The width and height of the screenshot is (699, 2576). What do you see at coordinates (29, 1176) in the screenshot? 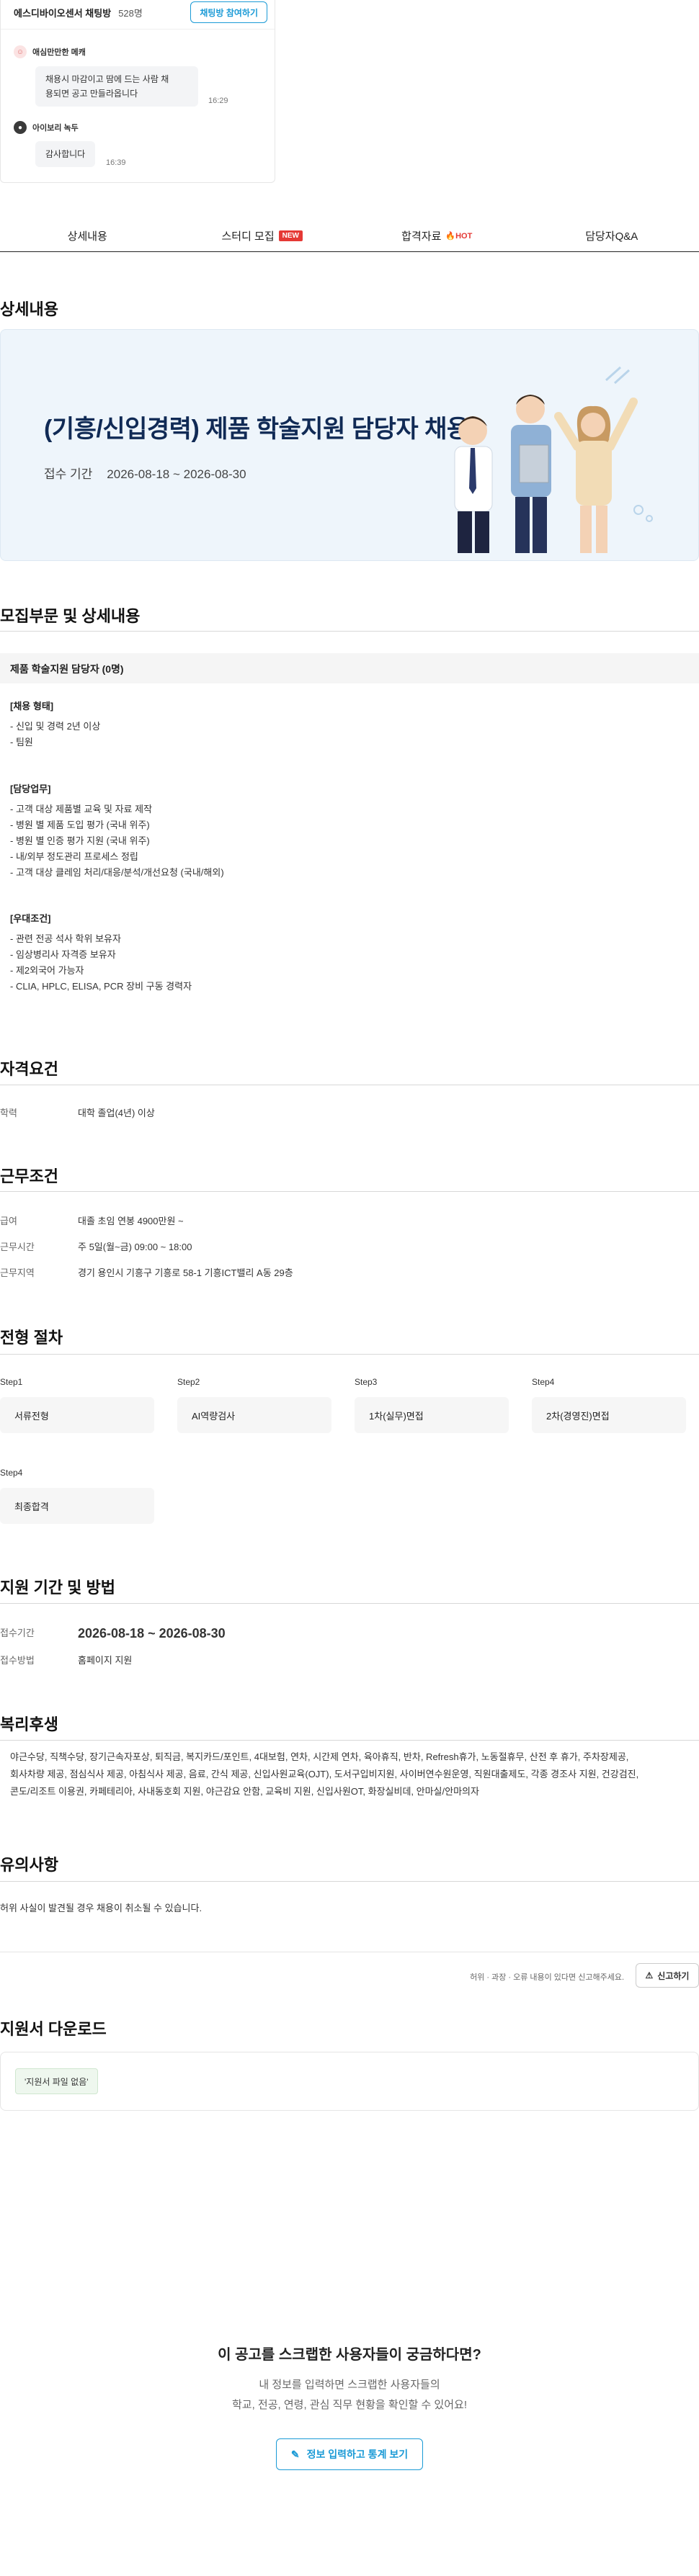
I see `section-title-conditions: 근무조건` at bounding box center [29, 1176].